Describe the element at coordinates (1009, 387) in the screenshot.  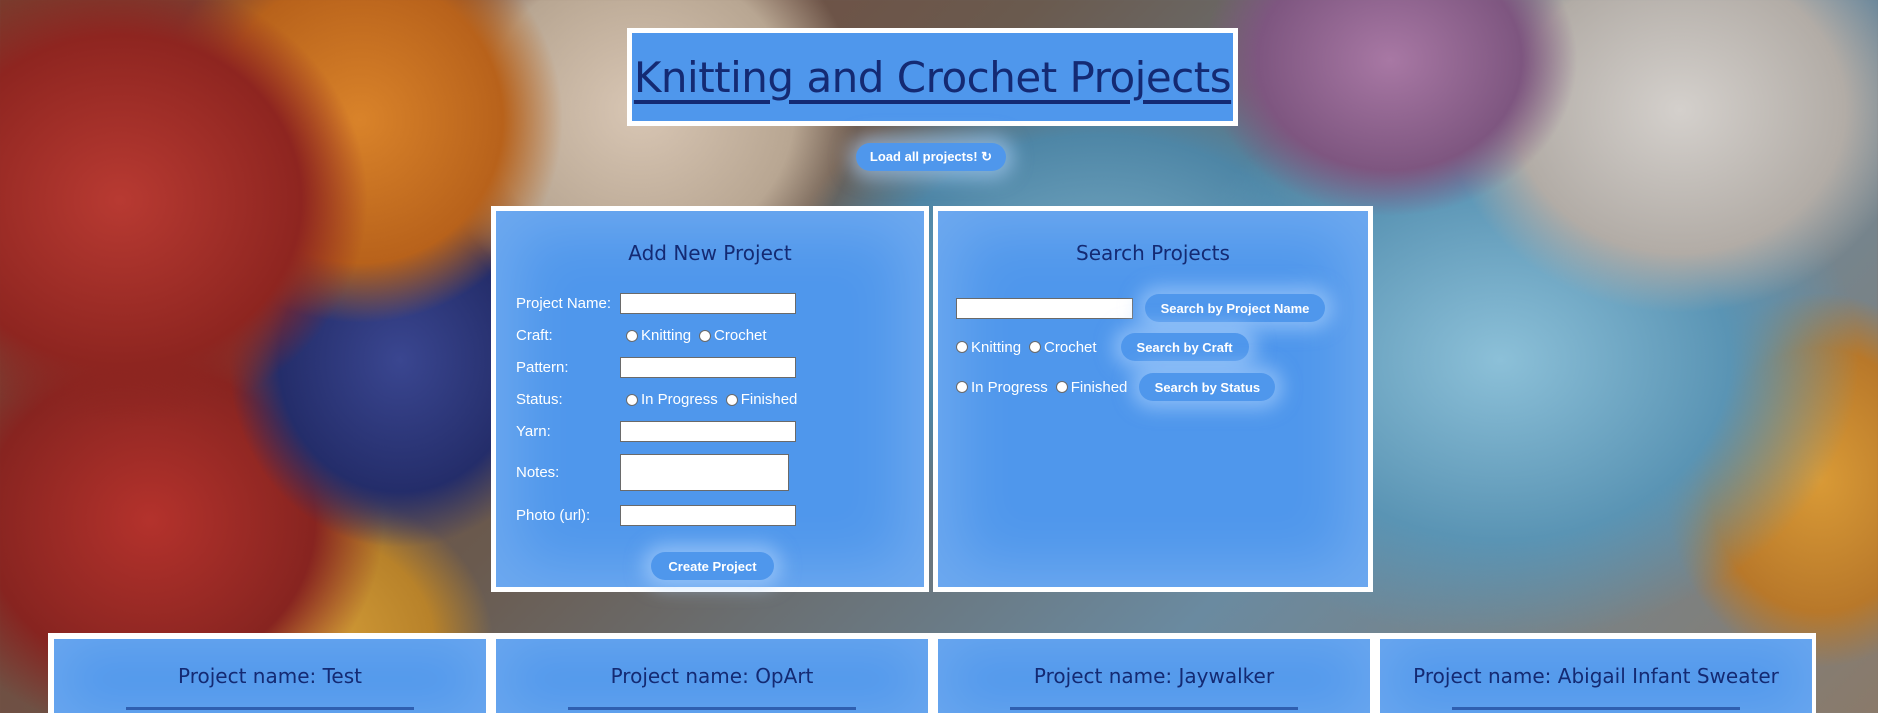
I see `search-in-progress-label: In Progress` at that location.